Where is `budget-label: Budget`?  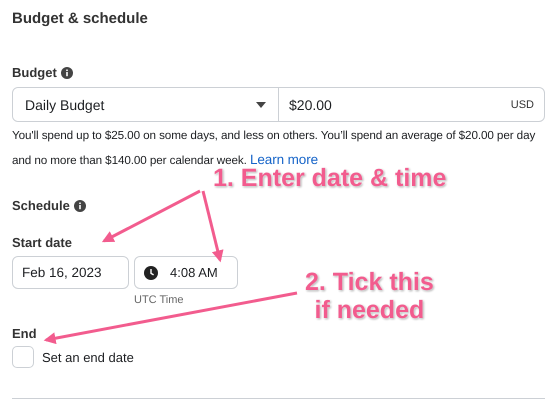
budget-label: Budget is located at coordinates (34, 72).